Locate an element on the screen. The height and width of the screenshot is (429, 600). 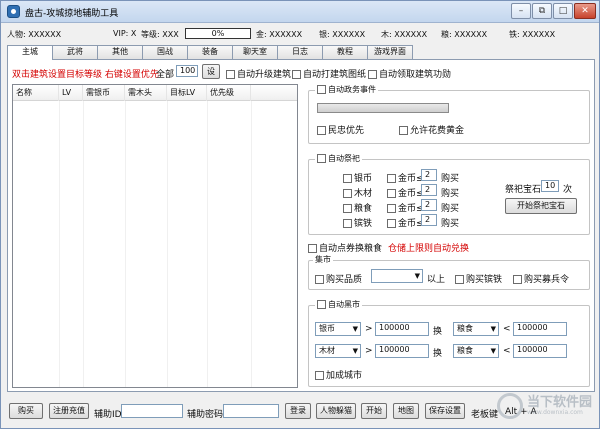
gem-sacrifice-count-input: 10 is located at coordinates (550, 186).